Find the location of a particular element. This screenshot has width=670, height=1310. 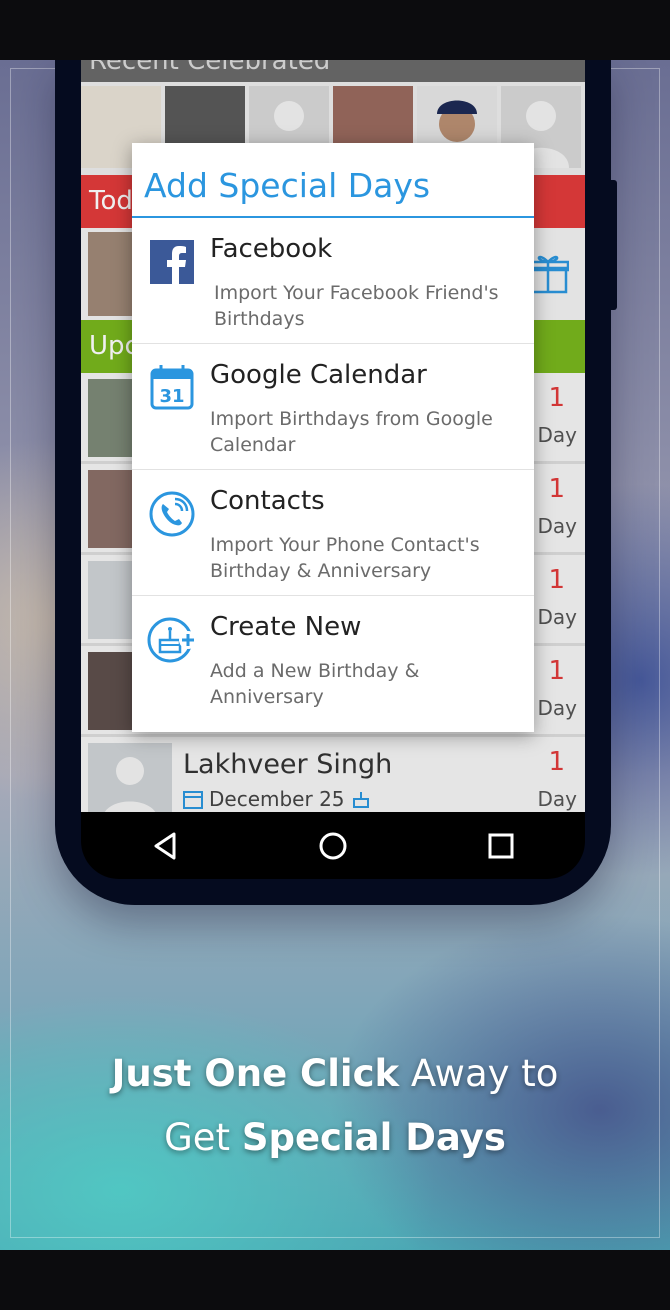

nav-home-button is located at coordinates (333, 846).